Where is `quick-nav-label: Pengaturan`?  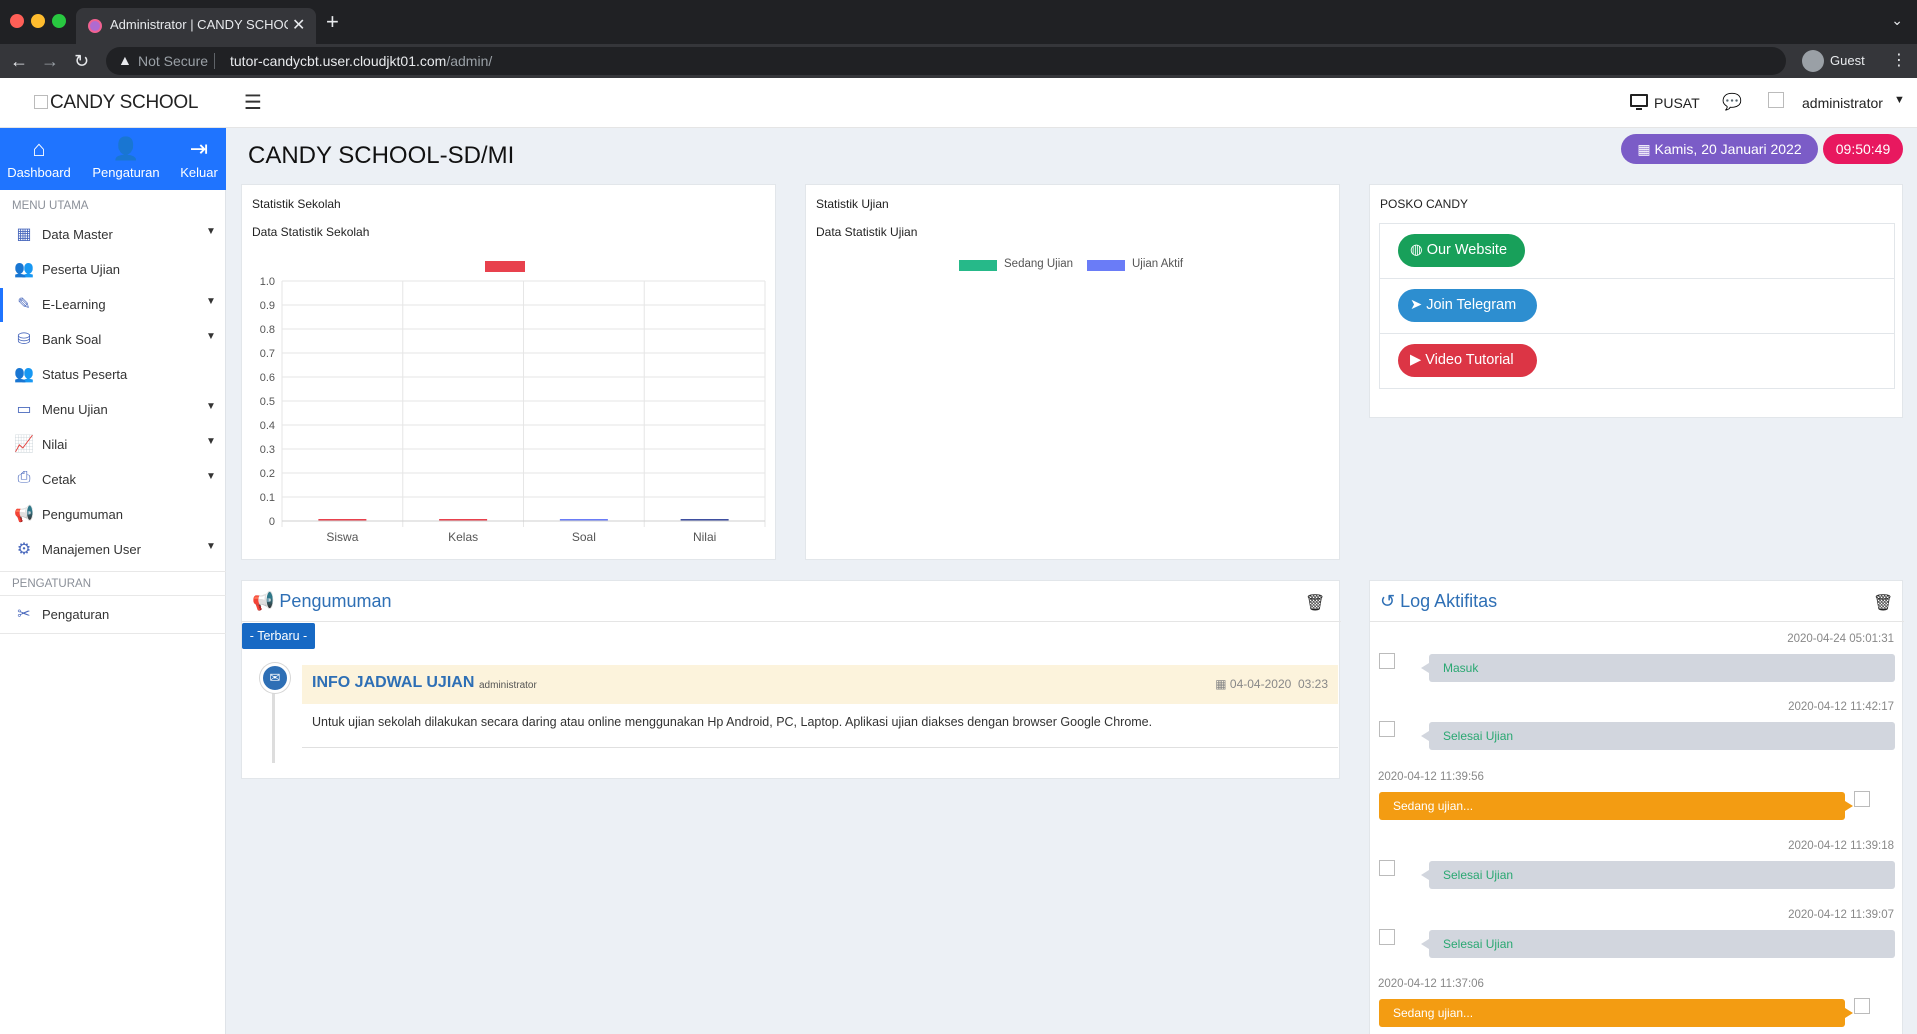 quick-nav-label: Pengaturan is located at coordinates (126, 172).